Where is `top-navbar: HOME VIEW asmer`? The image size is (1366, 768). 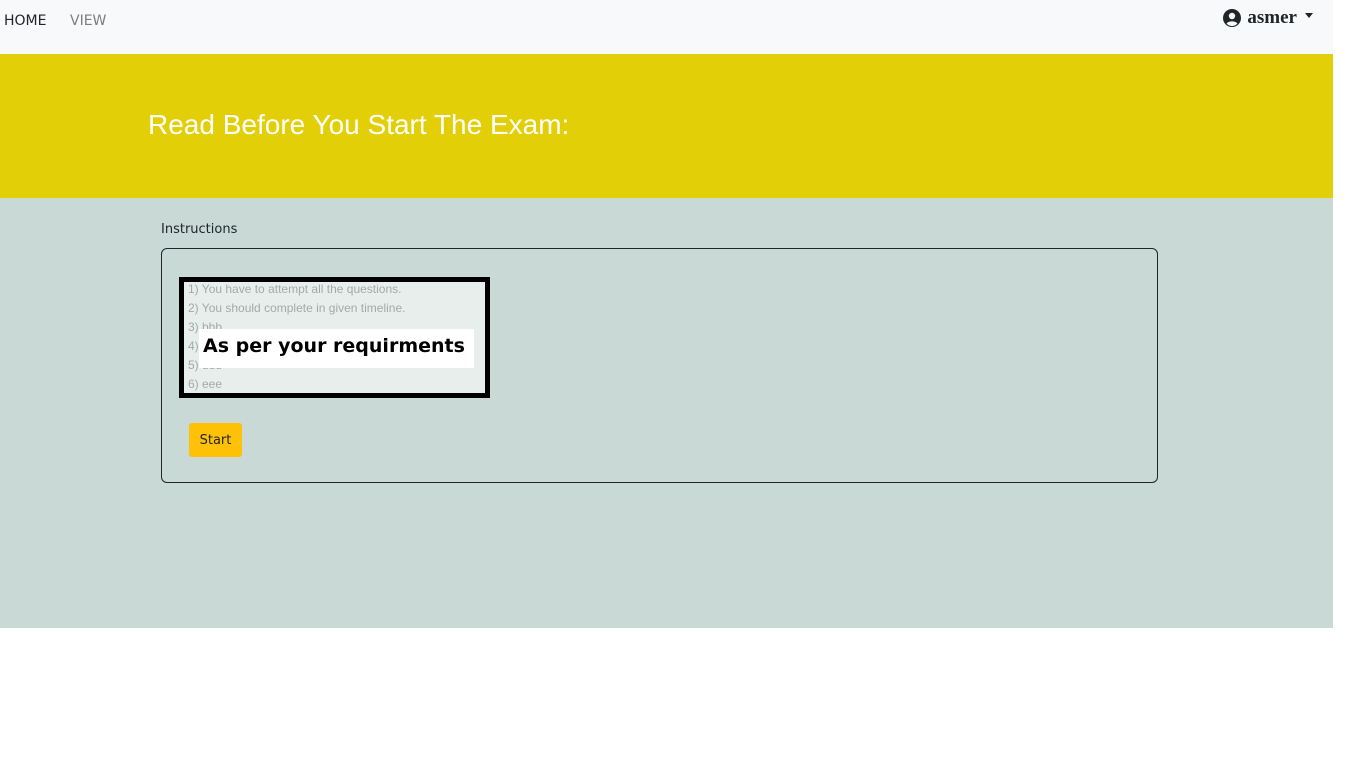
top-navbar: HOME VIEW asmer is located at coordinates (666, 27).